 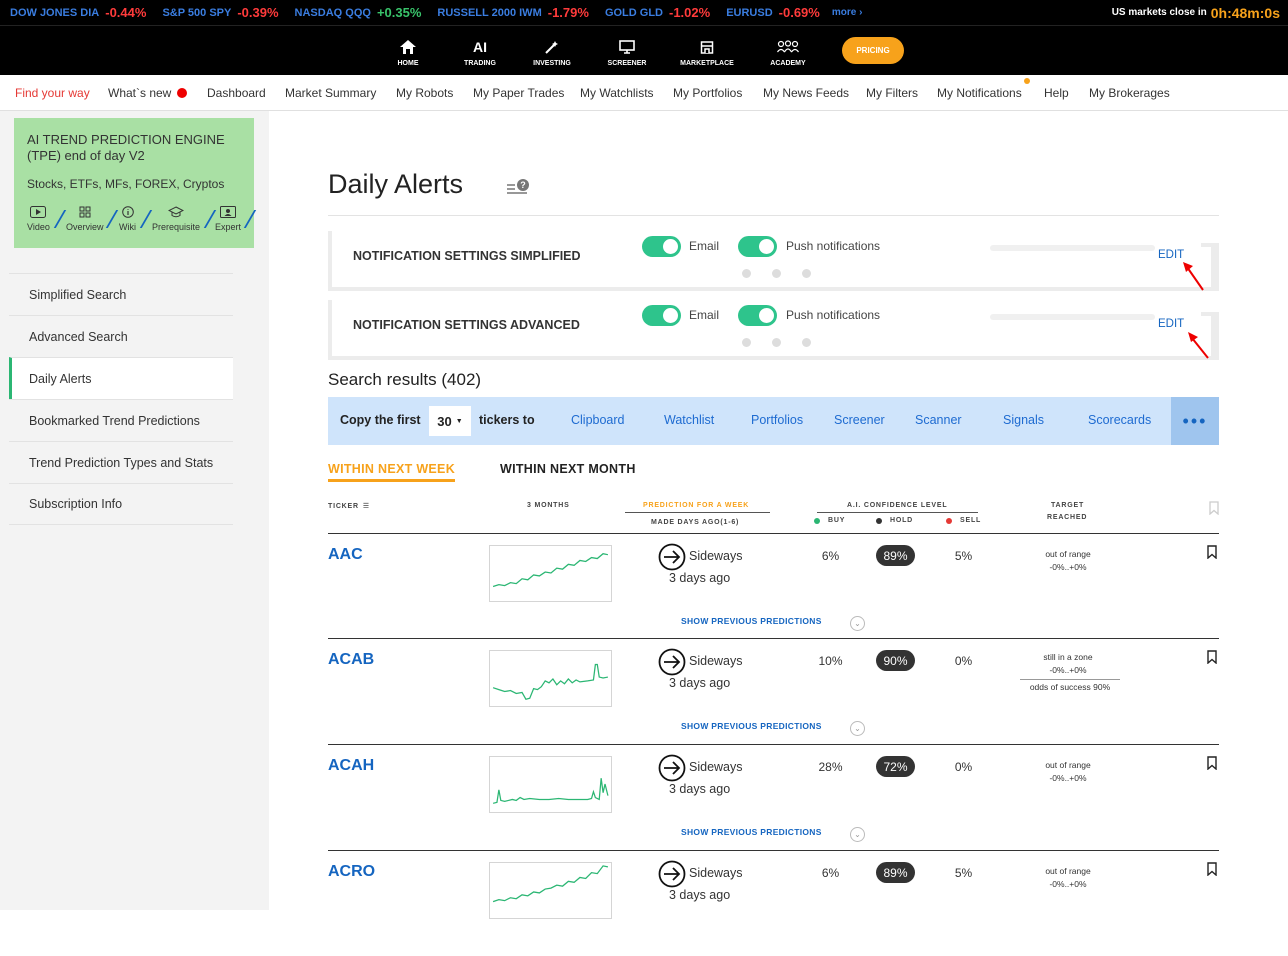 What do you see at coordinates (963, 520) in the screenshot?
I see `legend-sell: SELL` at bounding box center [963, 520].